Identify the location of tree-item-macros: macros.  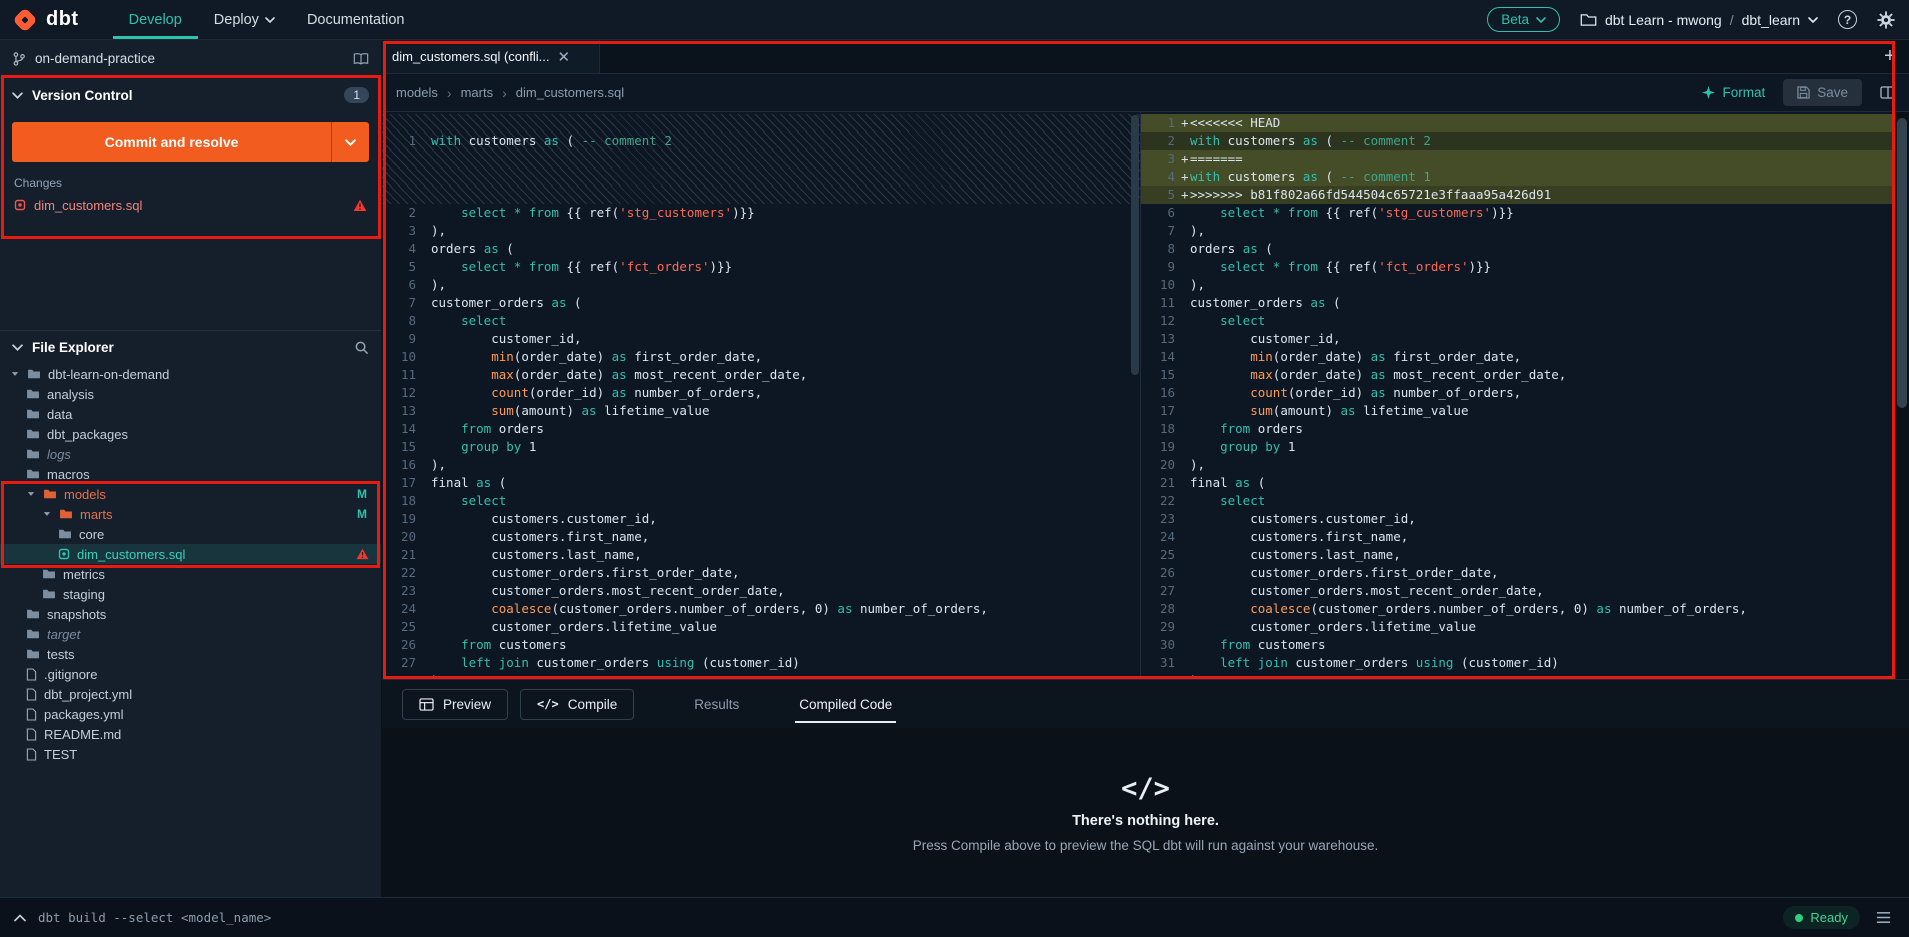
(190, 474).